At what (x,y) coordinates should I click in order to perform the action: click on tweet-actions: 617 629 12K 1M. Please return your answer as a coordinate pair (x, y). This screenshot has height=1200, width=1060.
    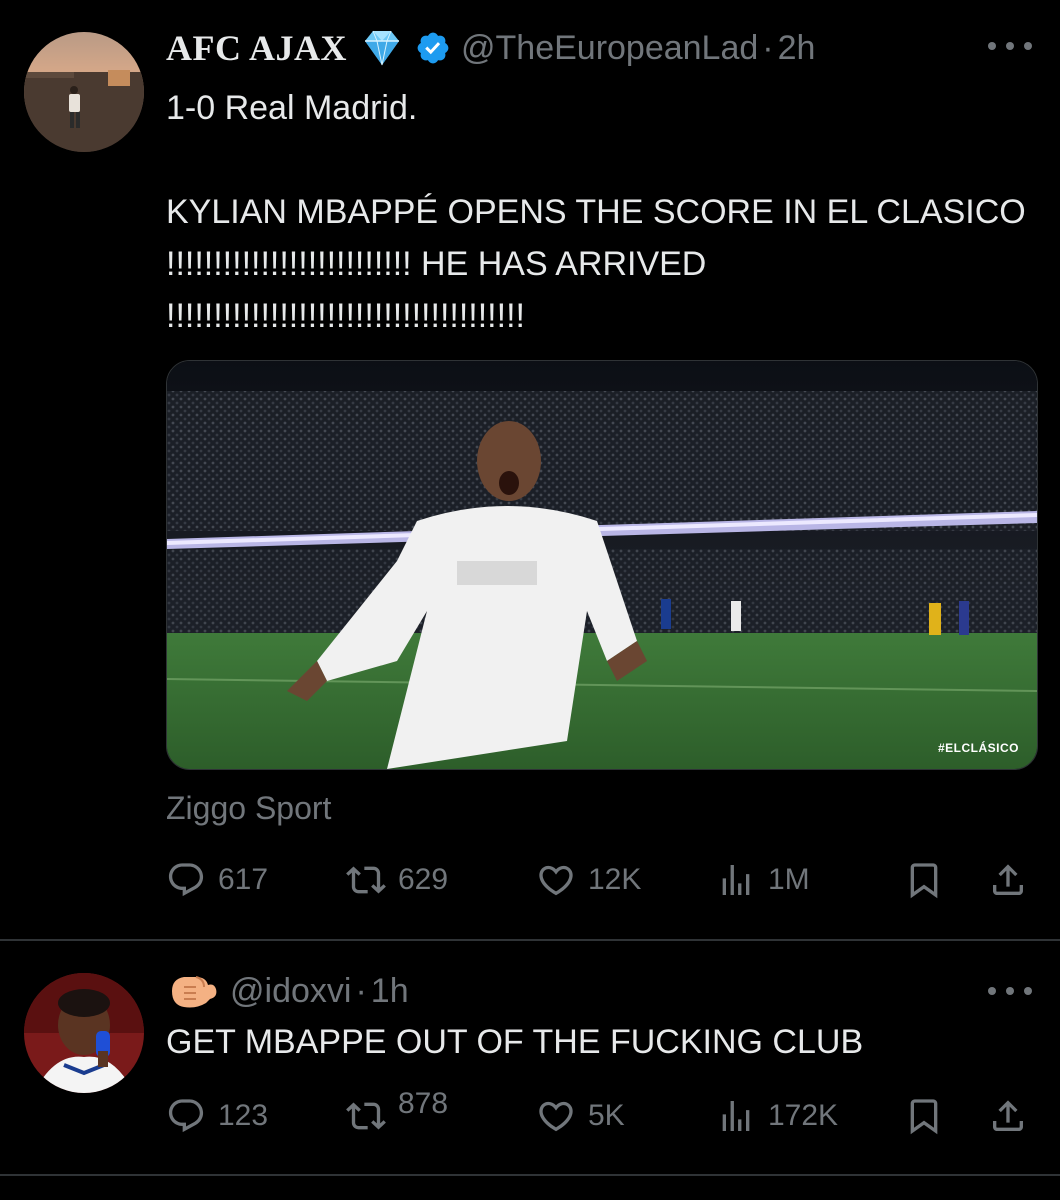
    Looking at the image, I should click on (601, 880).